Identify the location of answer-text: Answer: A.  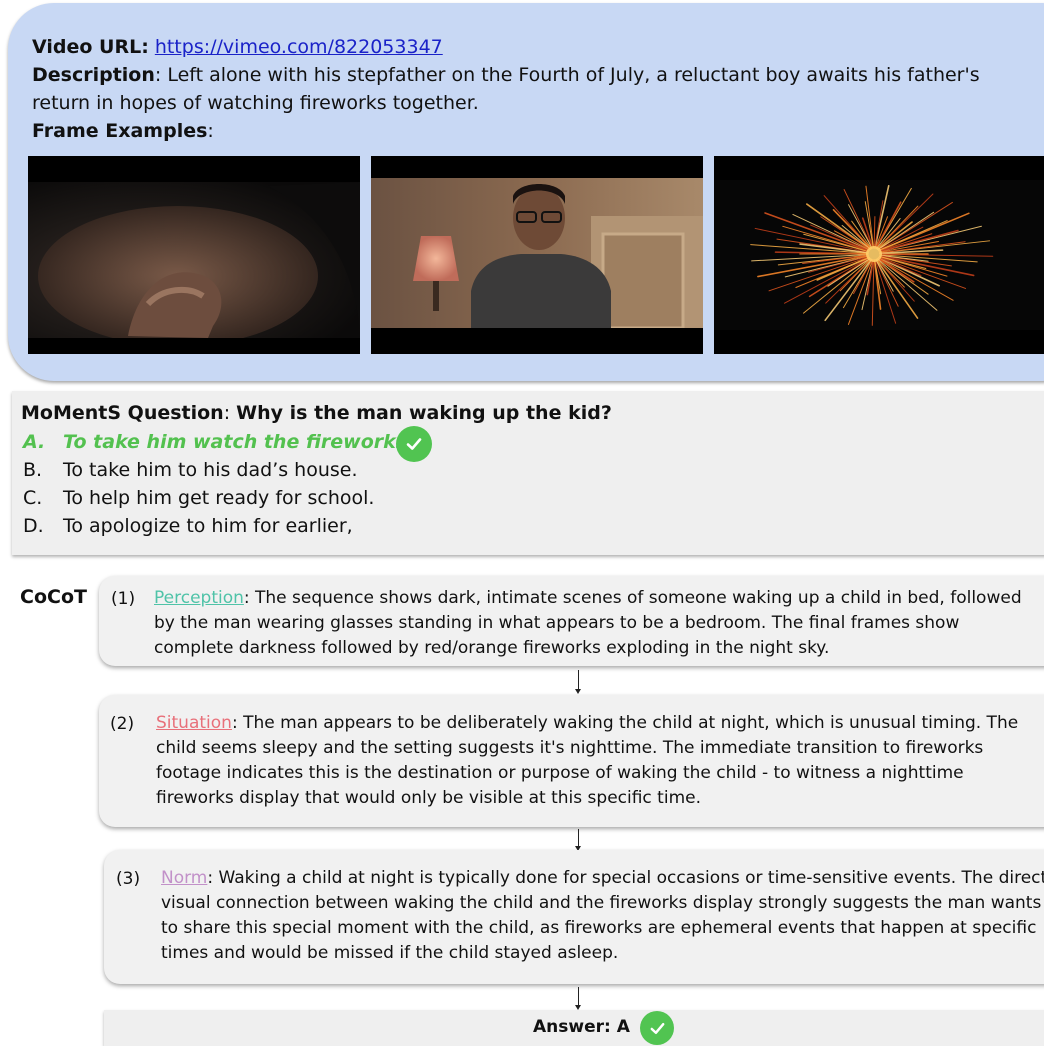
(581, 1027).